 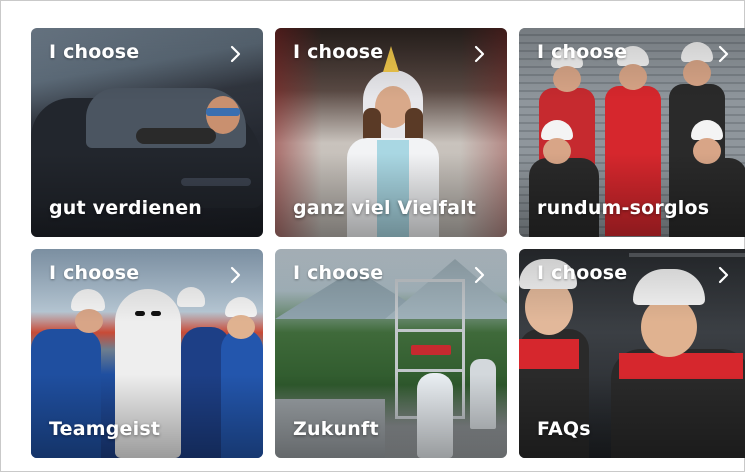 I want to click on tile-title: FAQs, so click(x=564, y=429).